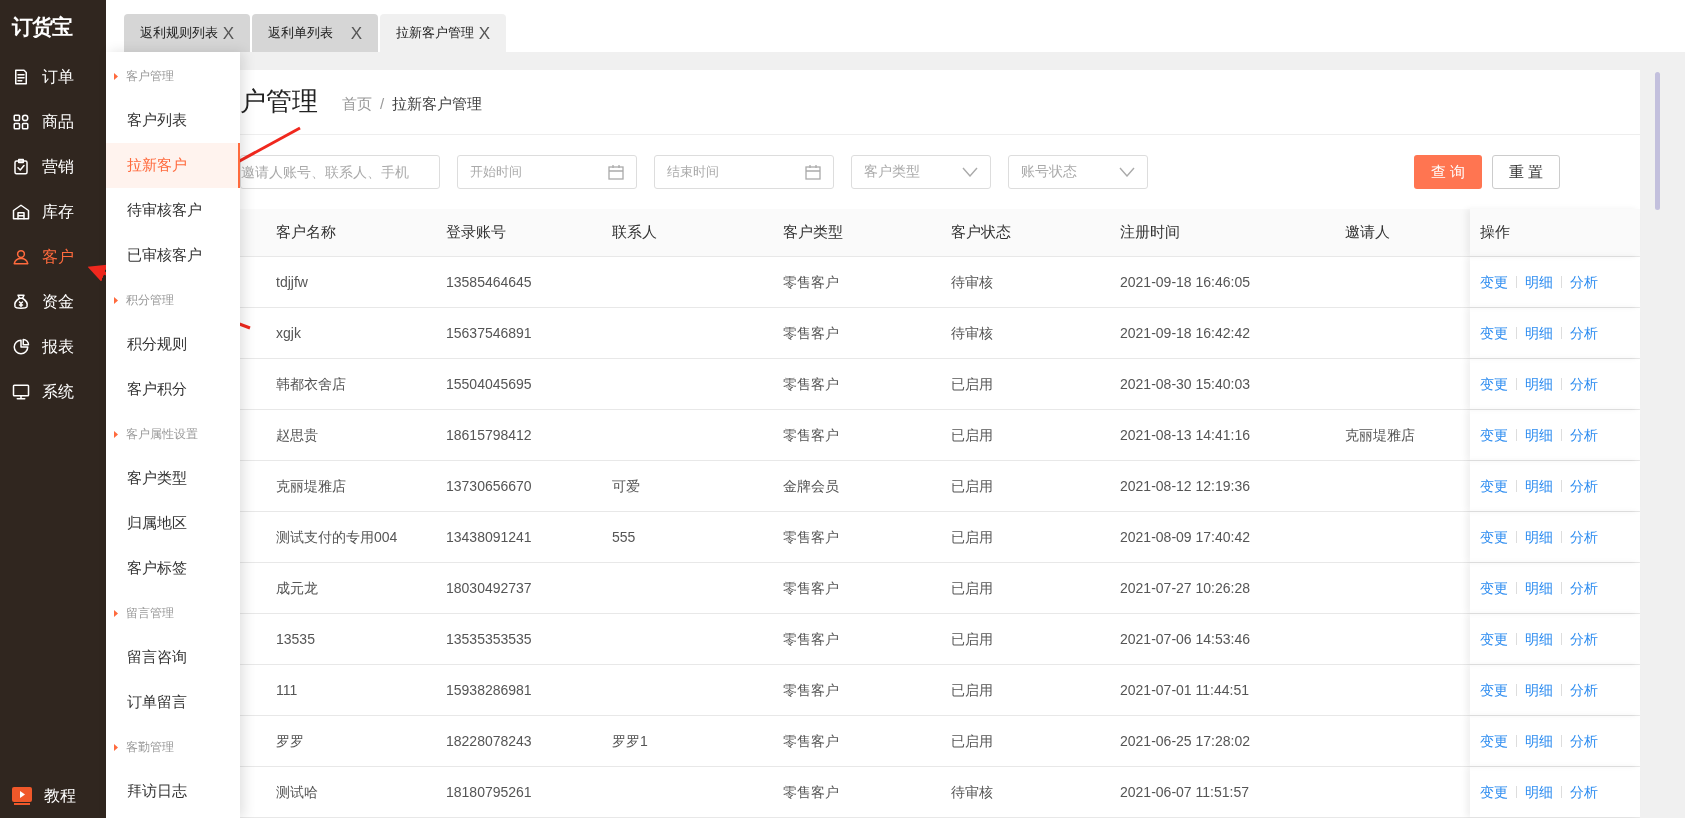 This screenshot has width=1685, height=818. Describe the element at coordinates (357, 104) in the screenshot. I see `breadcrumb-item: 首页` at that location.